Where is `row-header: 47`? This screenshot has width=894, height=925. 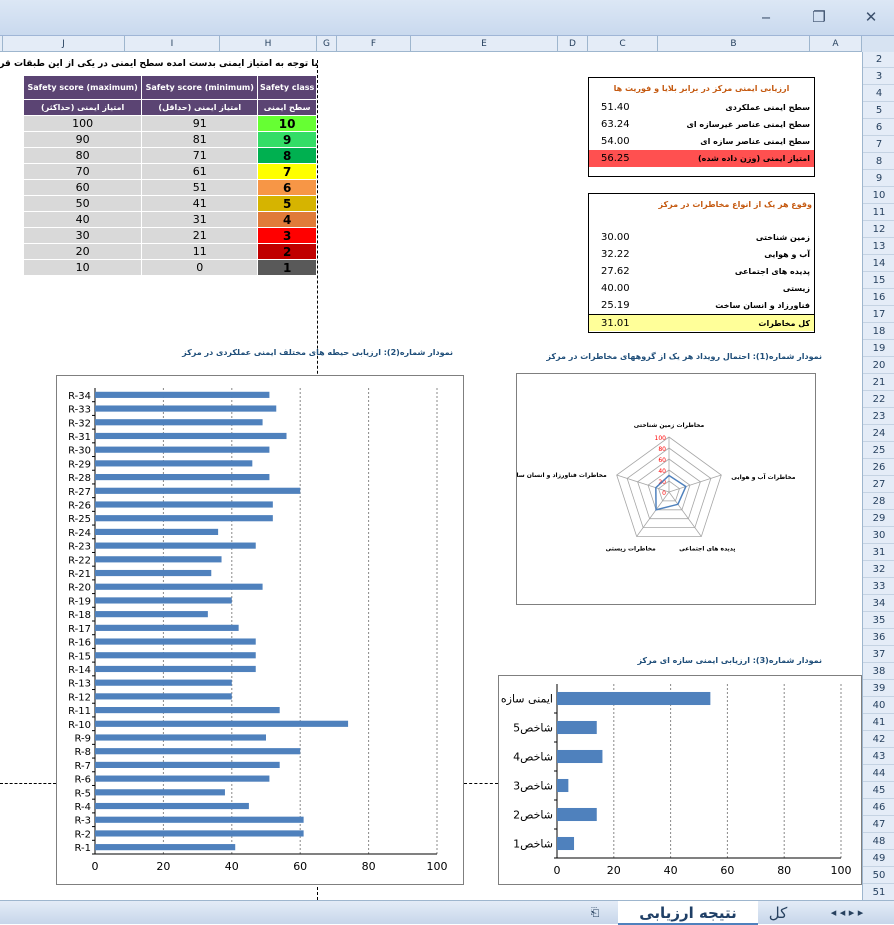
row-header: 47 is located at coordinates (878, 825).